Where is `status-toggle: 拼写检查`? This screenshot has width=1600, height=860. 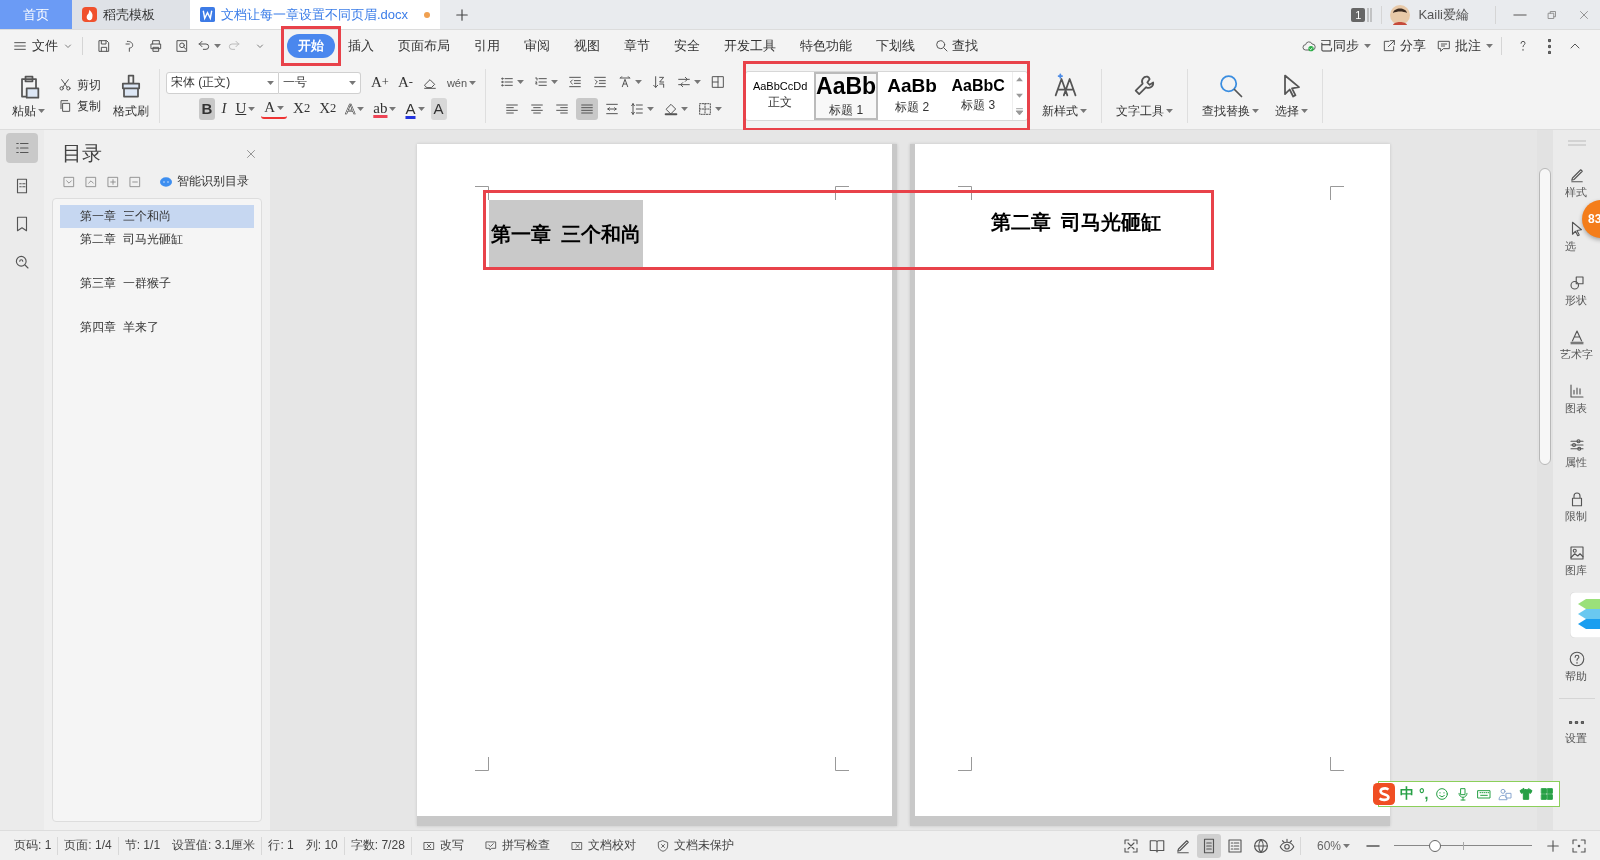 status-toggle: 拼写检查 is located at coordinates (516, 845).